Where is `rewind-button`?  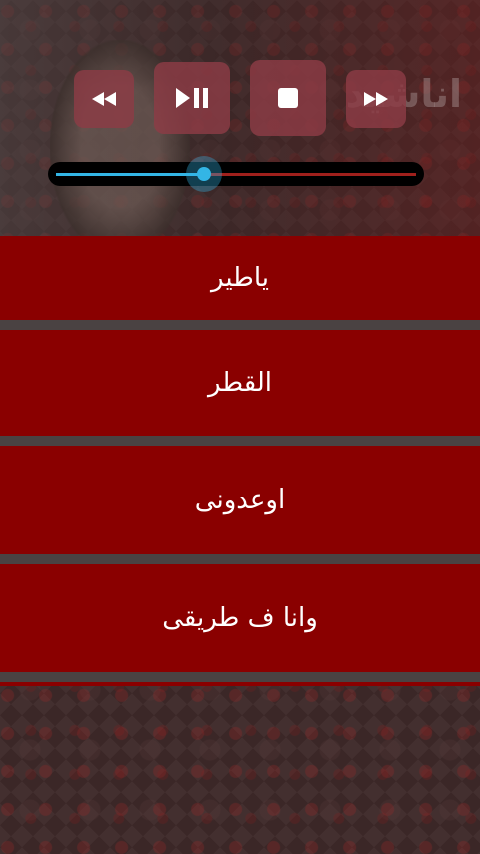 rewind-button is located at coordinates (104, 99).